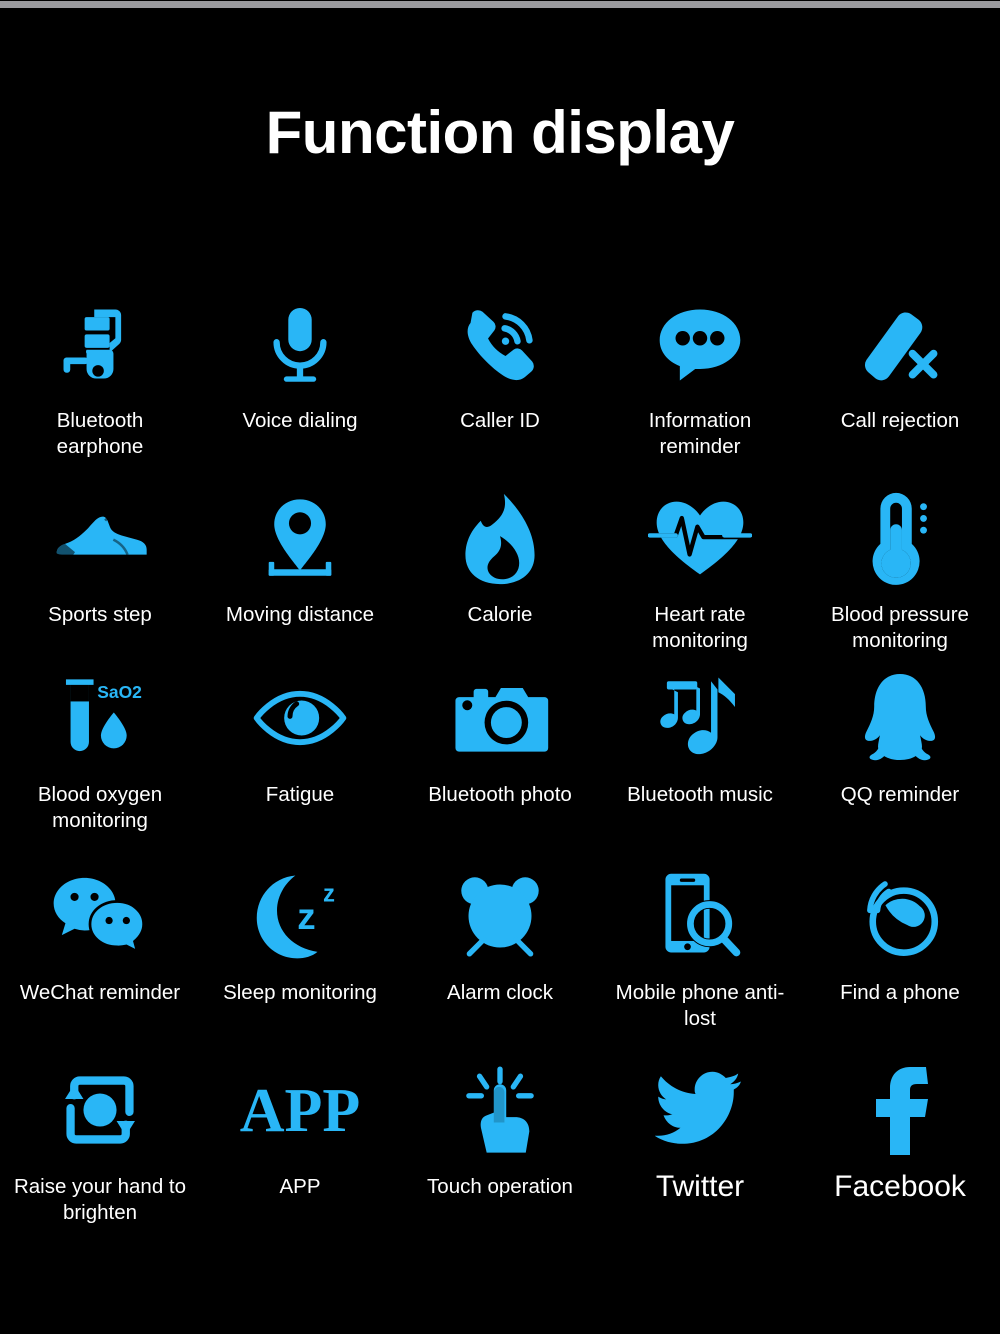 This screenshot has width=1000, height=1334. What do you see at coordinates (300, 420) in the screenshot?
I see `feature-label: Voice dialing` at bounding box center [300, 420].